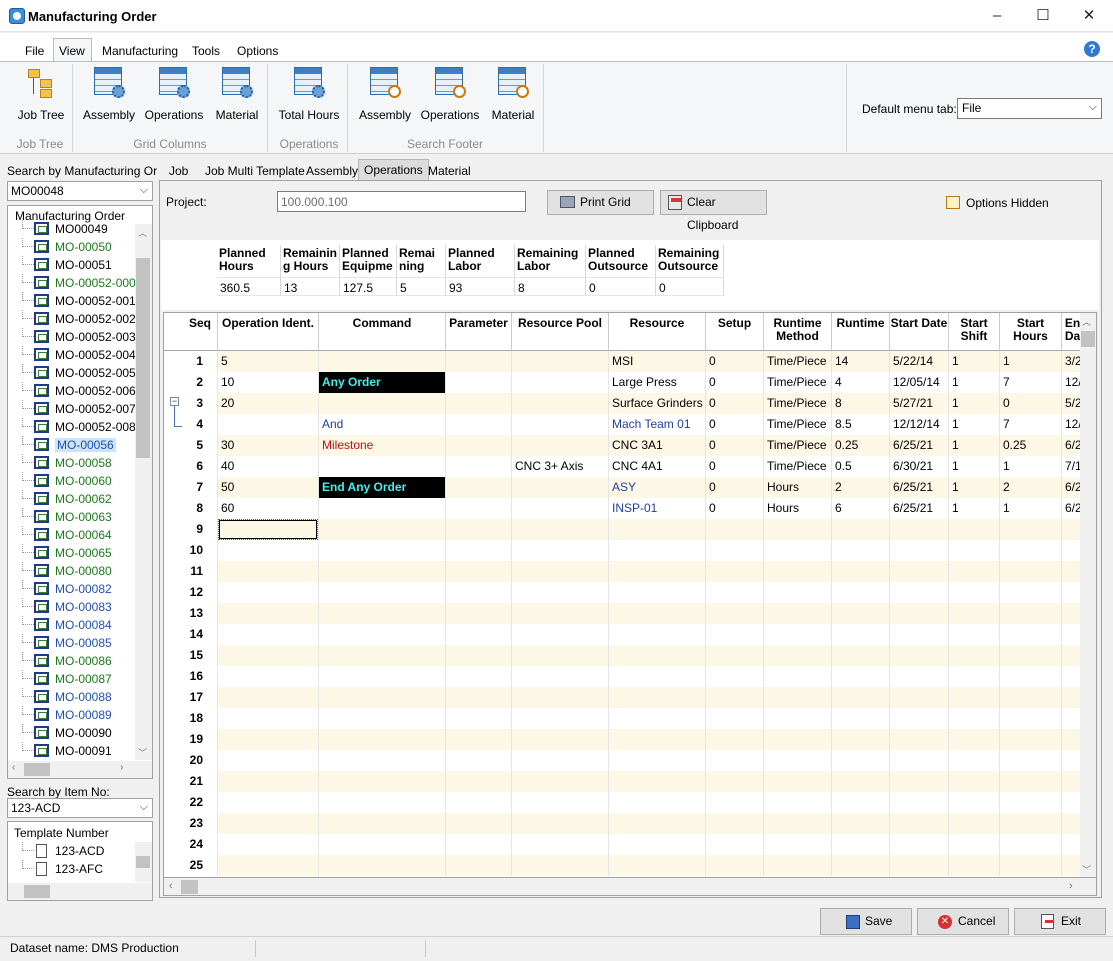 The height and width of the screenshot is (961, 1113). Describe the element at coordinates (13, 767) in the screenshot. I see `scroll-left-icon: ‹` at that location.